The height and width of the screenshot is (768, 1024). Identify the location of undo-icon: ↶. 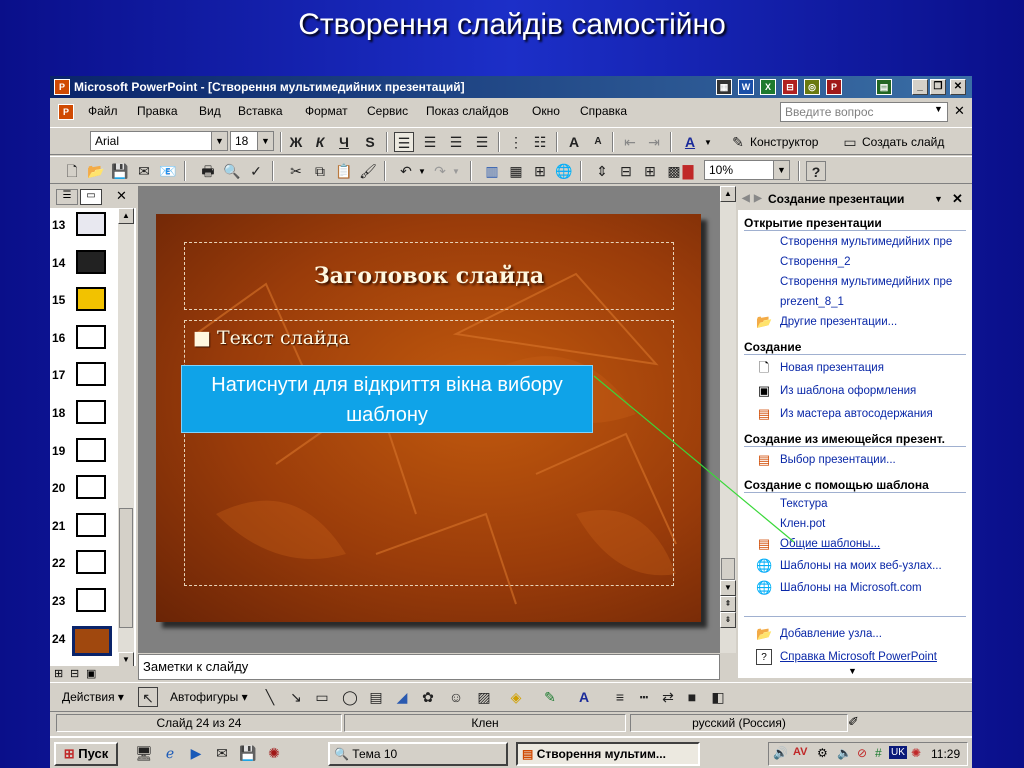
(406, 171).